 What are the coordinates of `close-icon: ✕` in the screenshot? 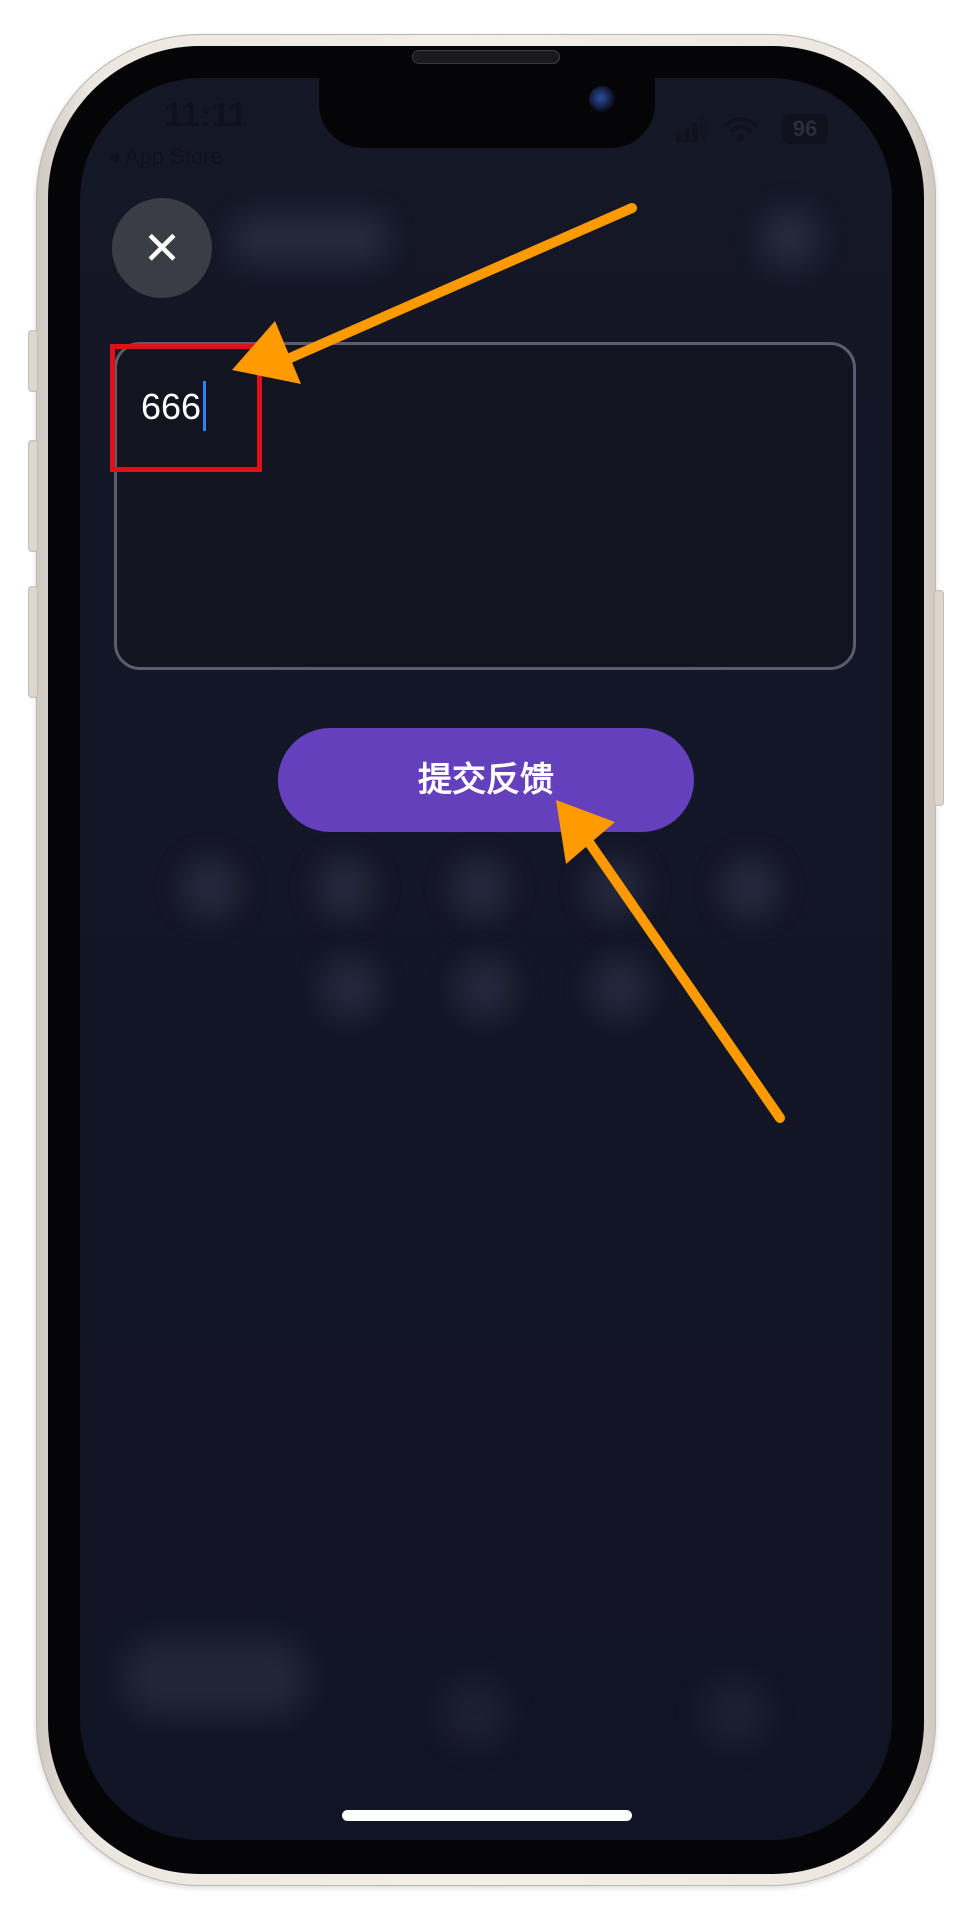 It's located at (162, 248).